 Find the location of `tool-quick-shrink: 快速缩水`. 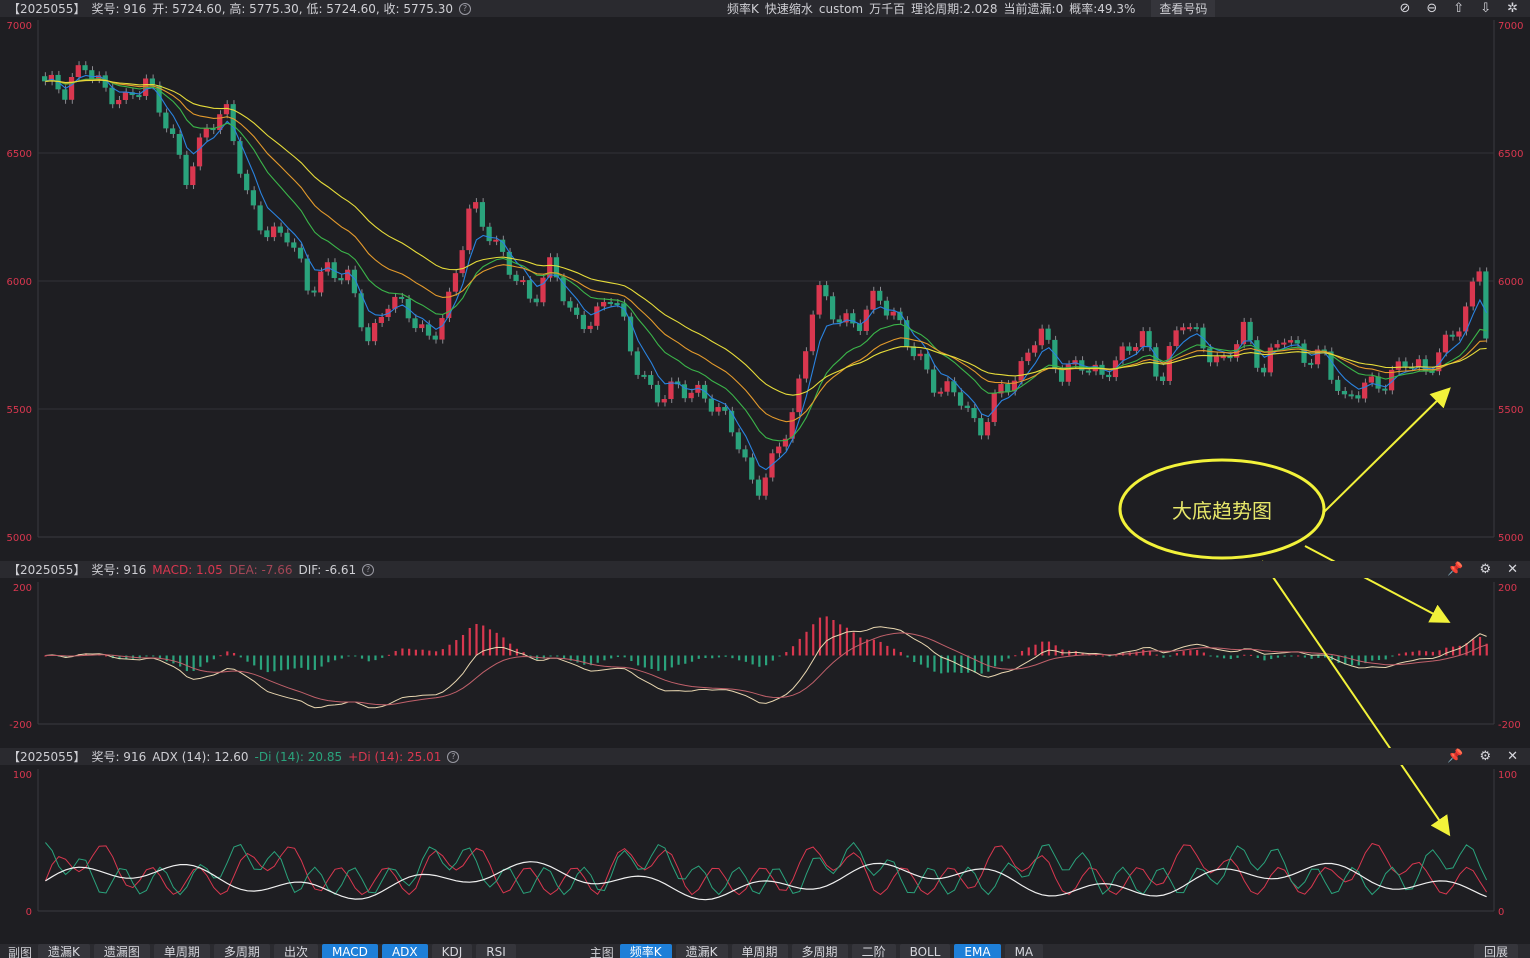

tool-quick-shrink: 快速缩水 is located at coordinates (789, 8).